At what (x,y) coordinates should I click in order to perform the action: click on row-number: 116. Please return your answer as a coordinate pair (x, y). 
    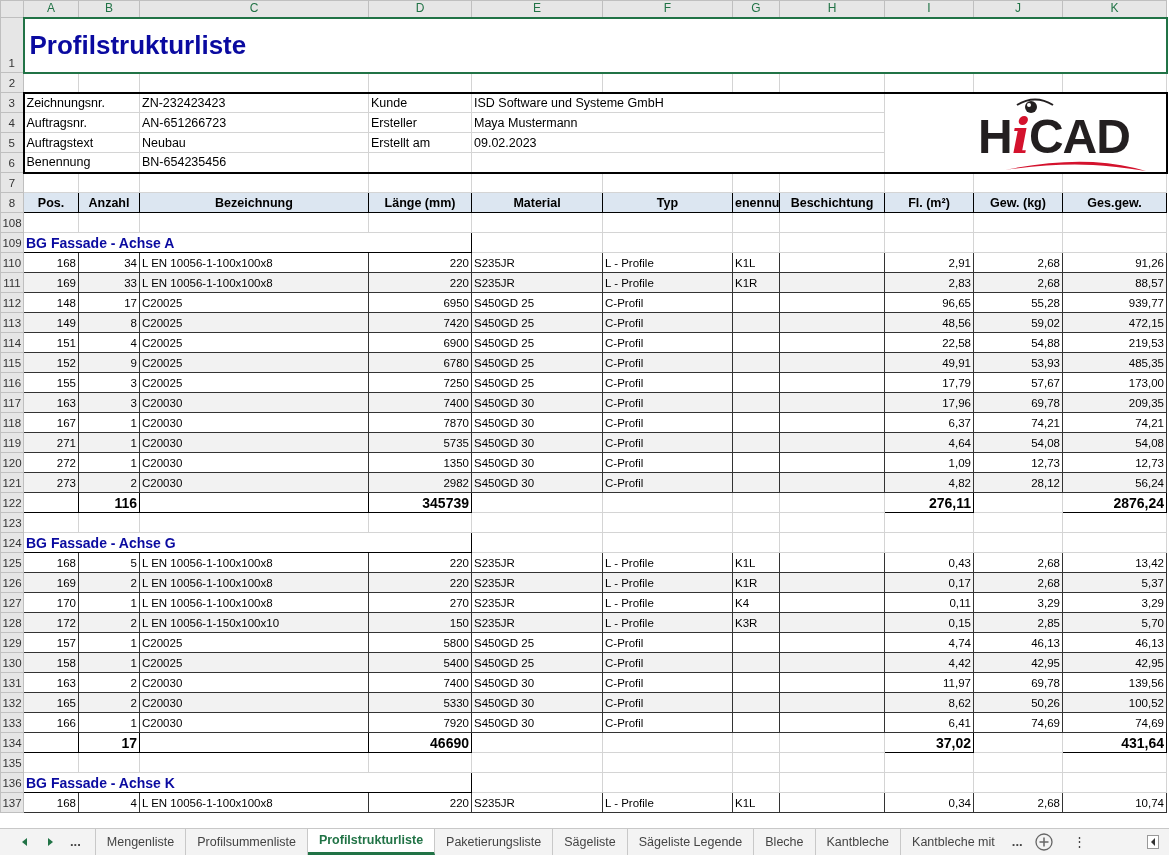
    Looking at the image, I should click on (12, 382).